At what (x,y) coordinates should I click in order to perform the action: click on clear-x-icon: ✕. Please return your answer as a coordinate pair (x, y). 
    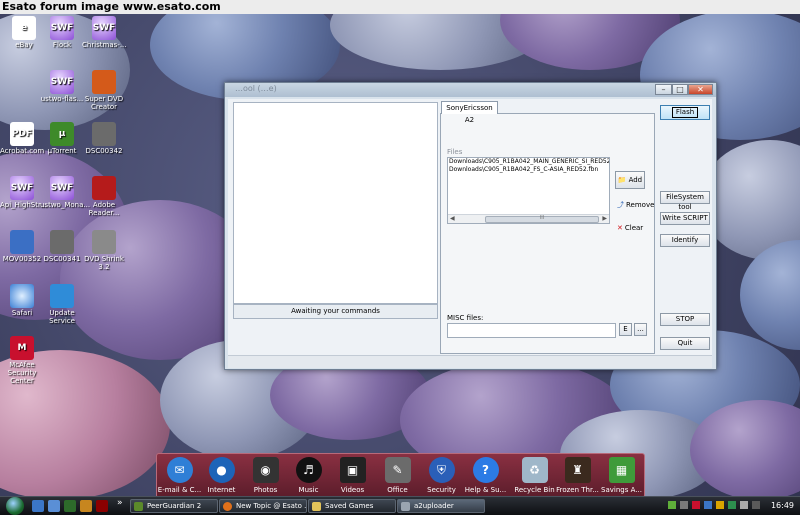
    Looking at the image, I should click on (620, 228).